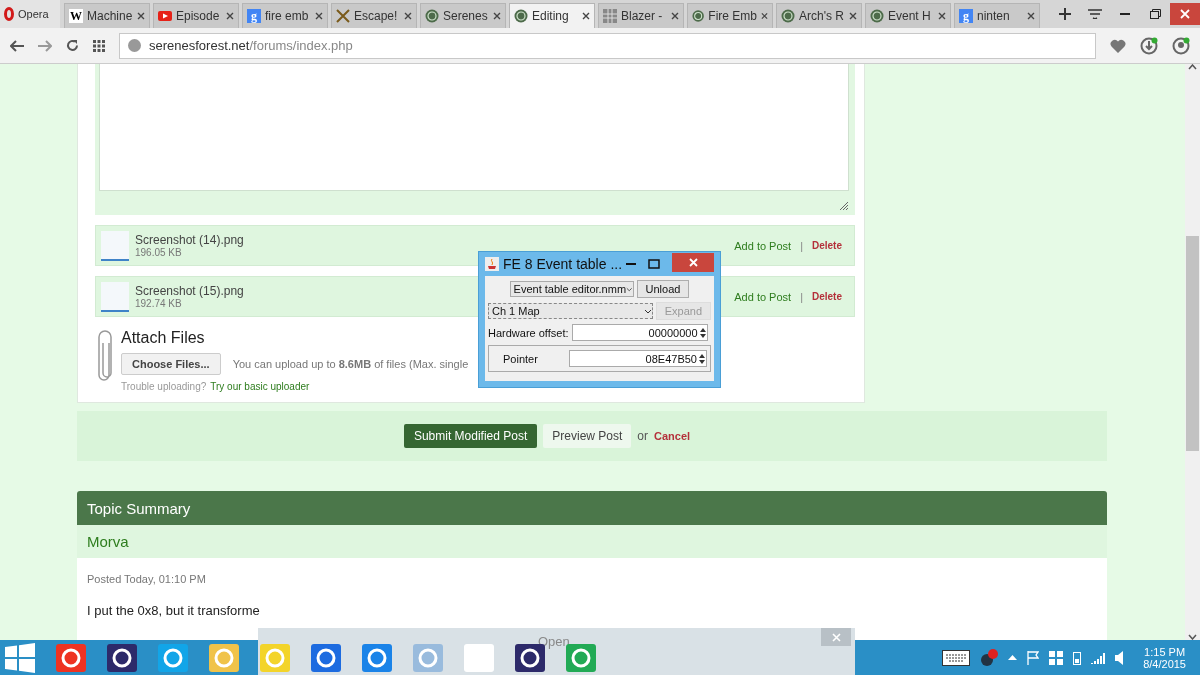 This screenshot has height=675, width=1200. I want to click on forward-icon, so click(45, 45).